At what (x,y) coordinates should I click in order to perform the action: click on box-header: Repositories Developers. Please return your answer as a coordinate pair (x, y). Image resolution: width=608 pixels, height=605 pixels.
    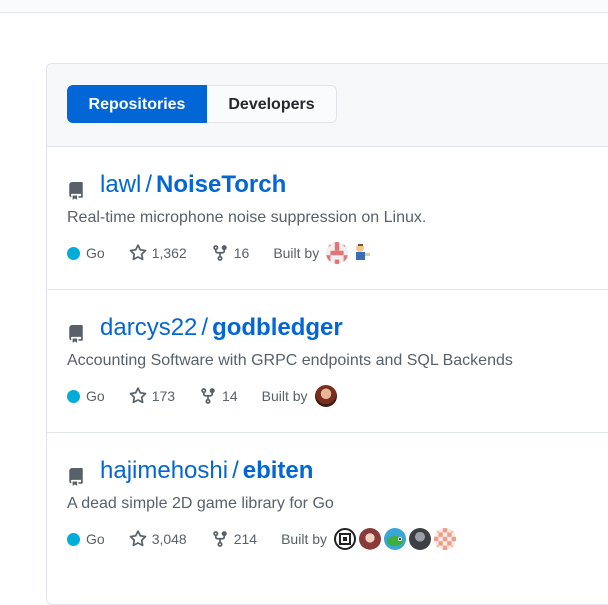
    Looking at the image, I should click on (327, 105).